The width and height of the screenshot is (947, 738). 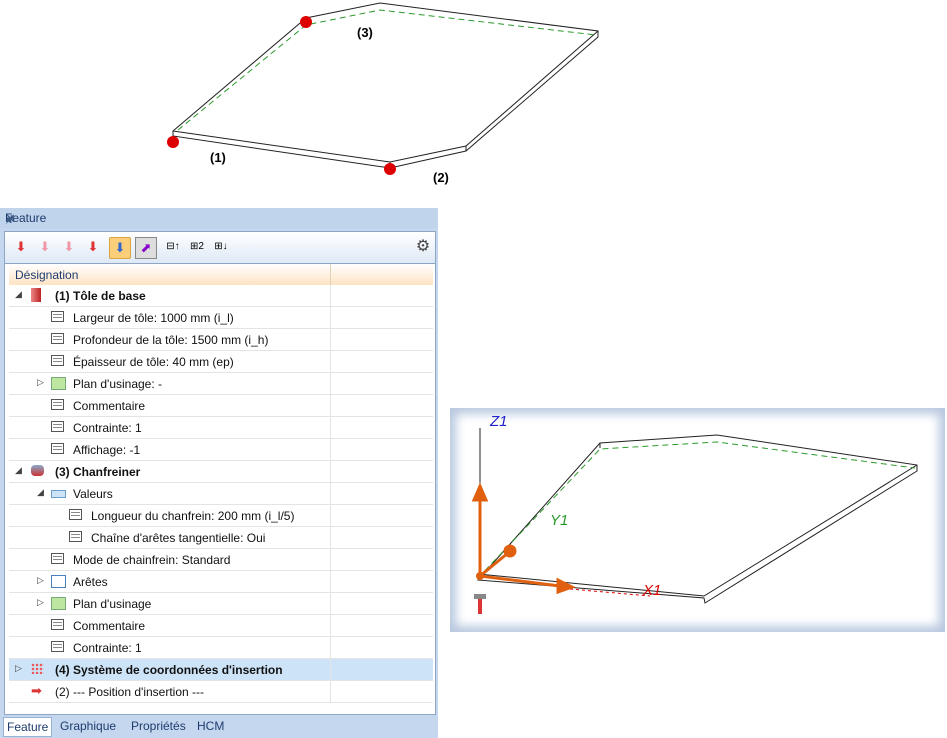 What do you see at coordinates (88, 726) in the screenshot?
I see `tab-graphique: Graphique` at bounding box center [88, 726].